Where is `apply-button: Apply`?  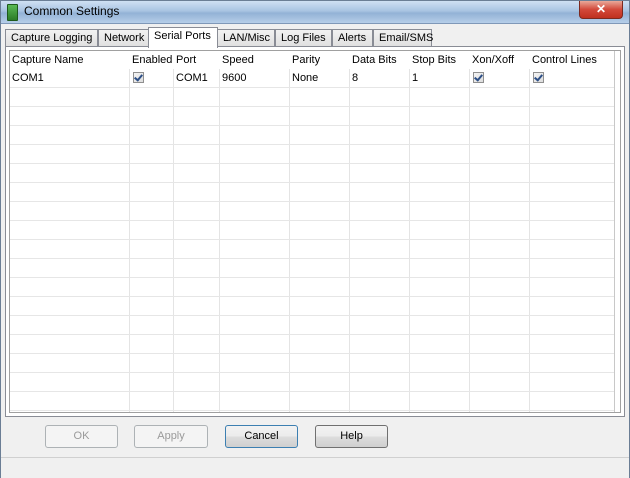 apply-button: Apply is located at coordinates (171, 436).